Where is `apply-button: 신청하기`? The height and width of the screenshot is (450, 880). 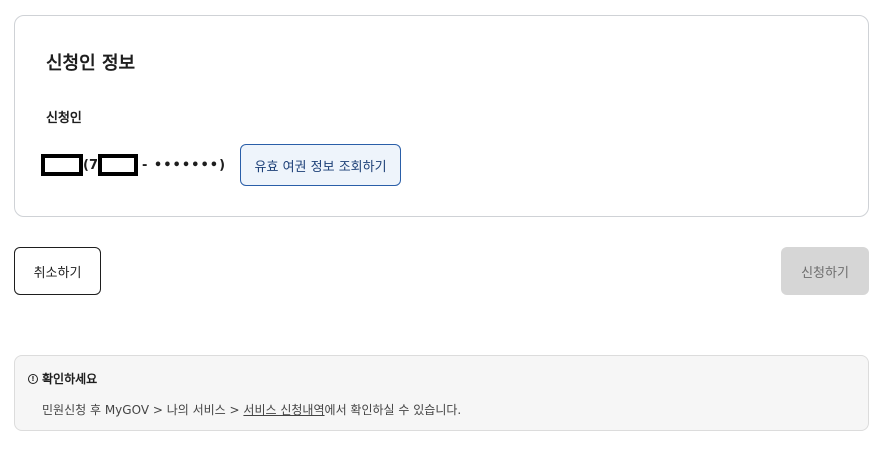 apply-button: 신청하기 is located at coordinates (825, 271).